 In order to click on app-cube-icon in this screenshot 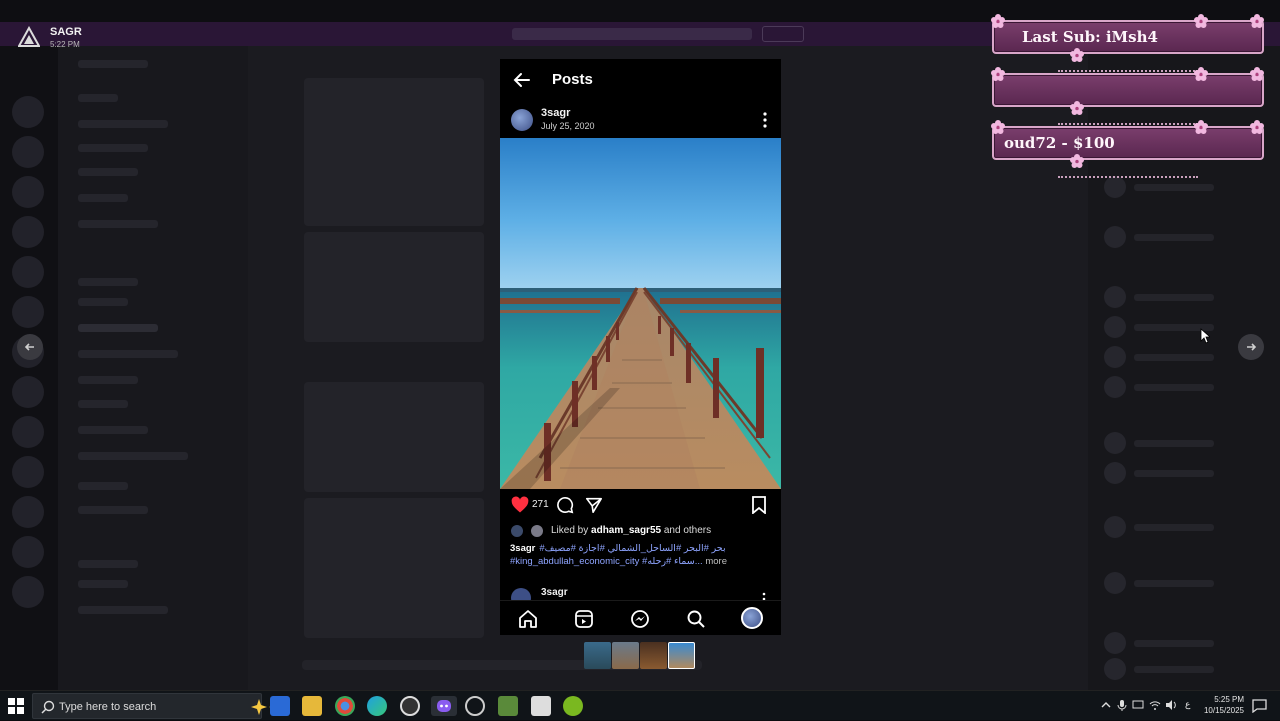, I will do `click(541, 706)`.